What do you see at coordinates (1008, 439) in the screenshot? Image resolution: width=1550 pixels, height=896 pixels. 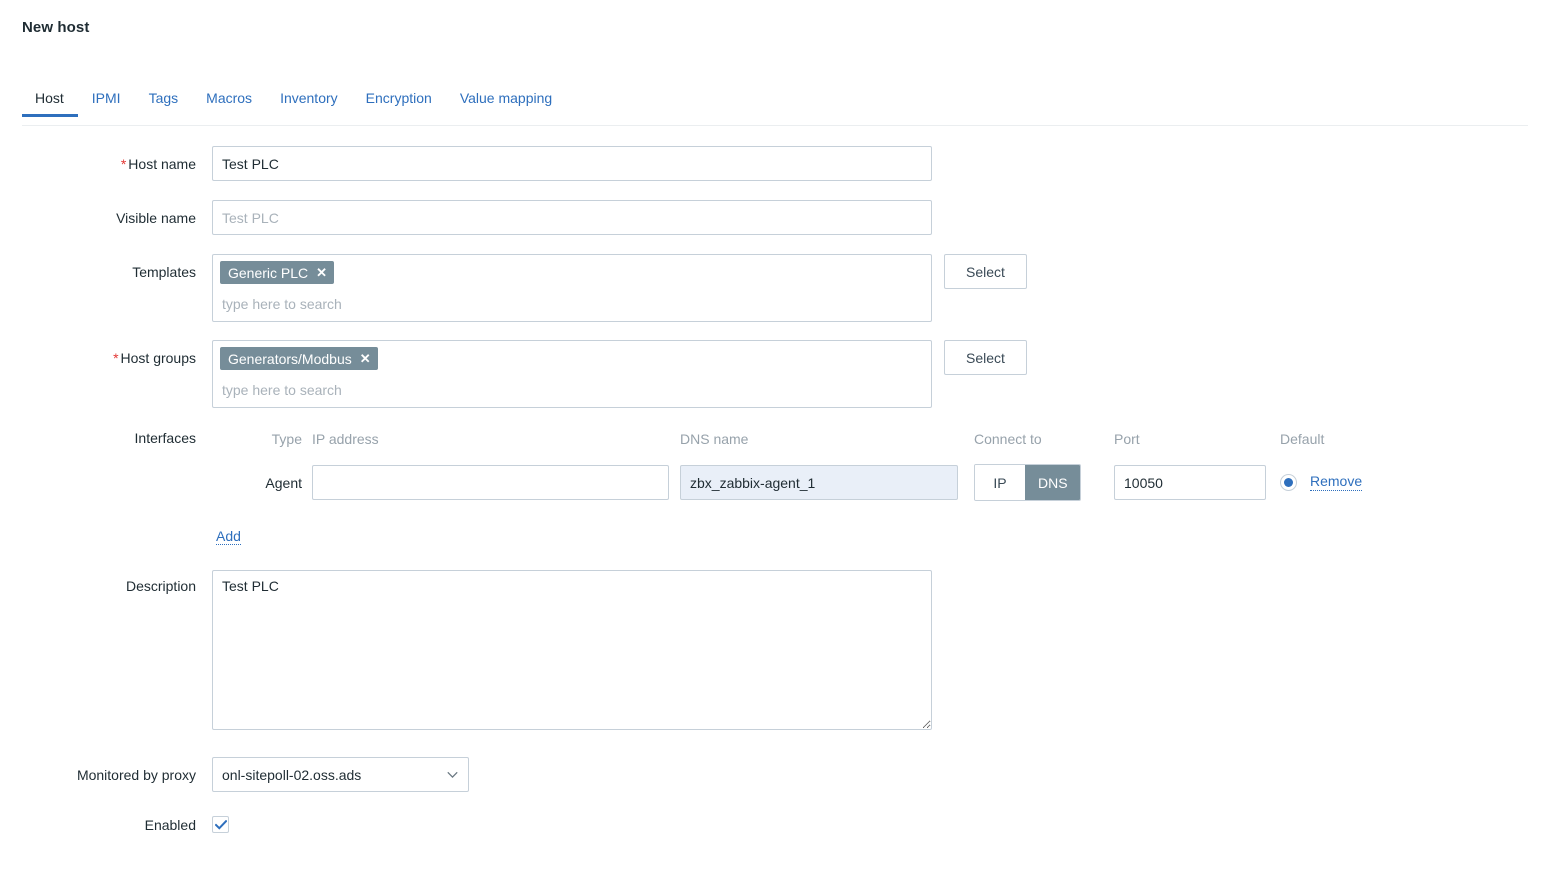 I see `column-header-connect-to: Connect to` at bounding box center [1008, 439].